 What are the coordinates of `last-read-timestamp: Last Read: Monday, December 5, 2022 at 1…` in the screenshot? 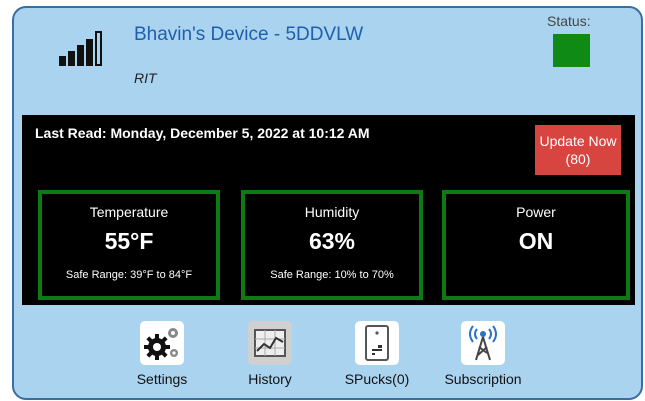 It's located at (202, 133).